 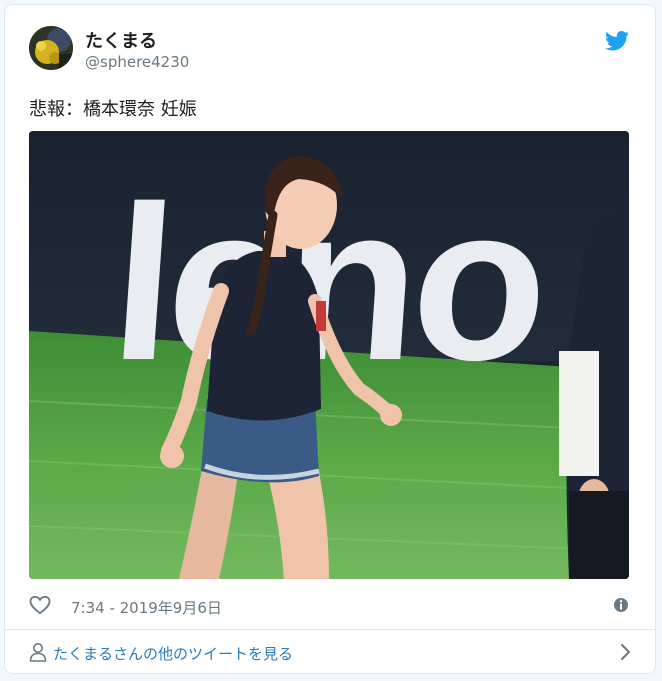 What do you see at coordinates (621, 605) in the screenshot?
I see `info-icon` at bounding box center [621, 605].